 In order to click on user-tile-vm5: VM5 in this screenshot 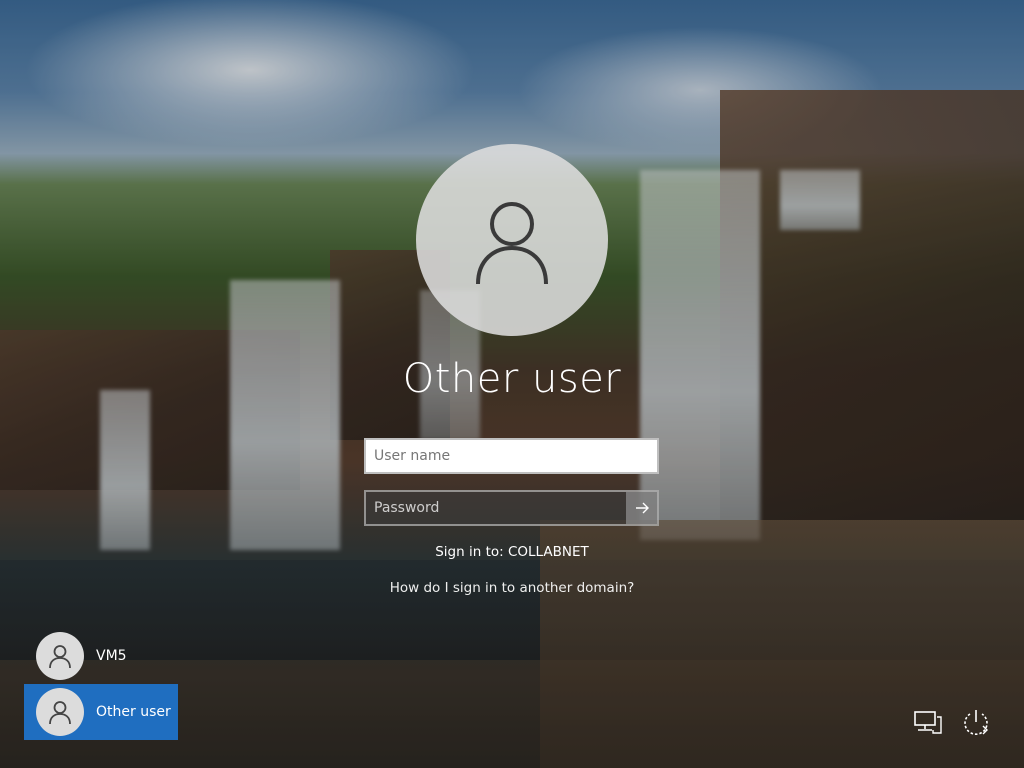, I will do `click(101, 656)`.